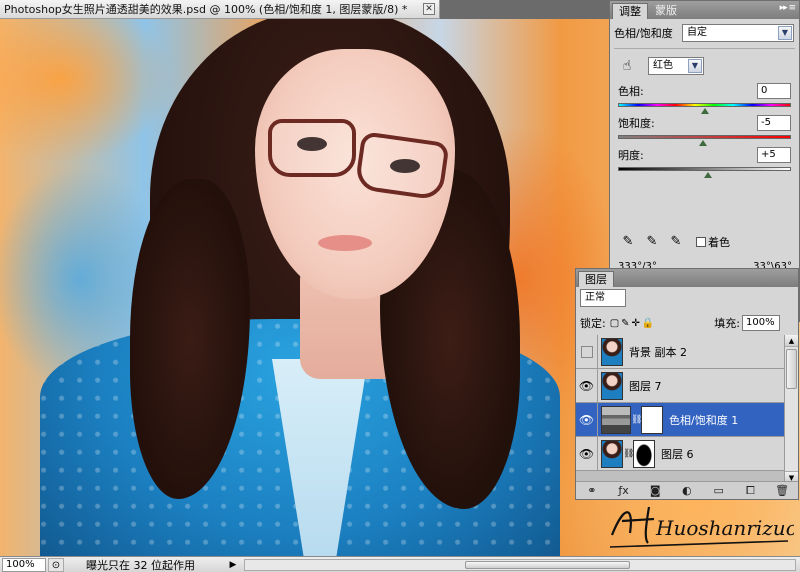 Image resolution: width=800 pixels, height=572 pixels. I want to click on layer-name: 图层 6, so click(677, 454).